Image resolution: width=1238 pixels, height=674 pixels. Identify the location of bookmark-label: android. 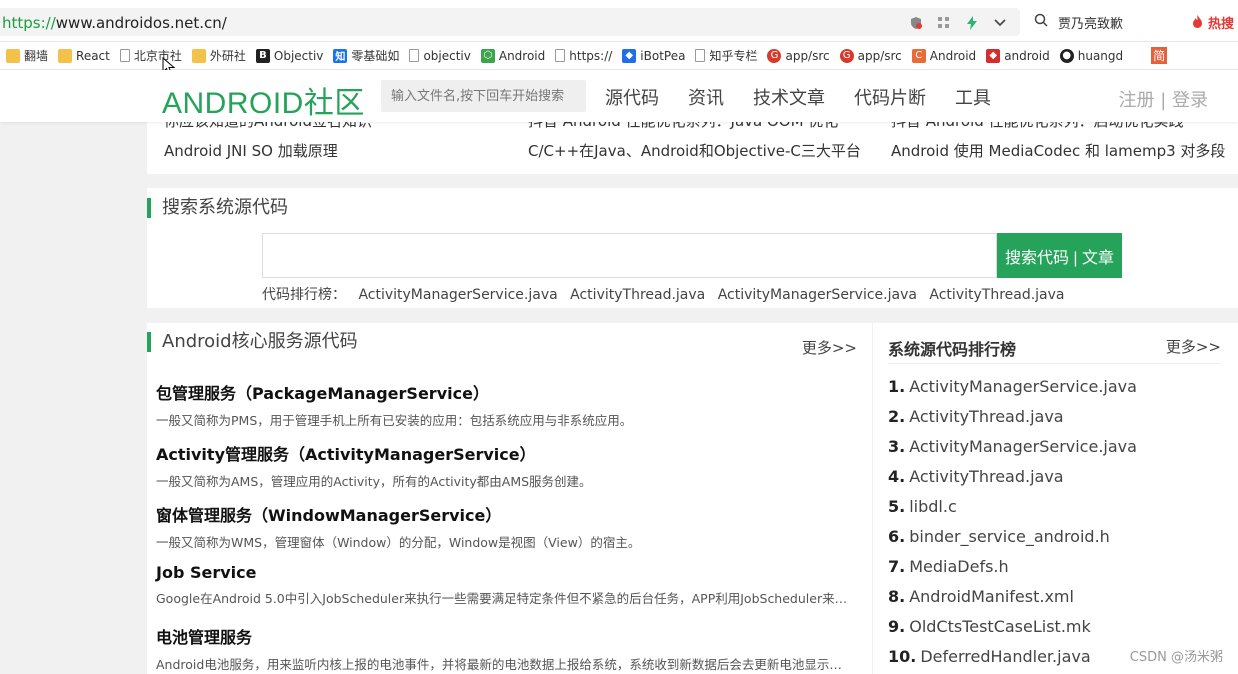
(1027, 55).